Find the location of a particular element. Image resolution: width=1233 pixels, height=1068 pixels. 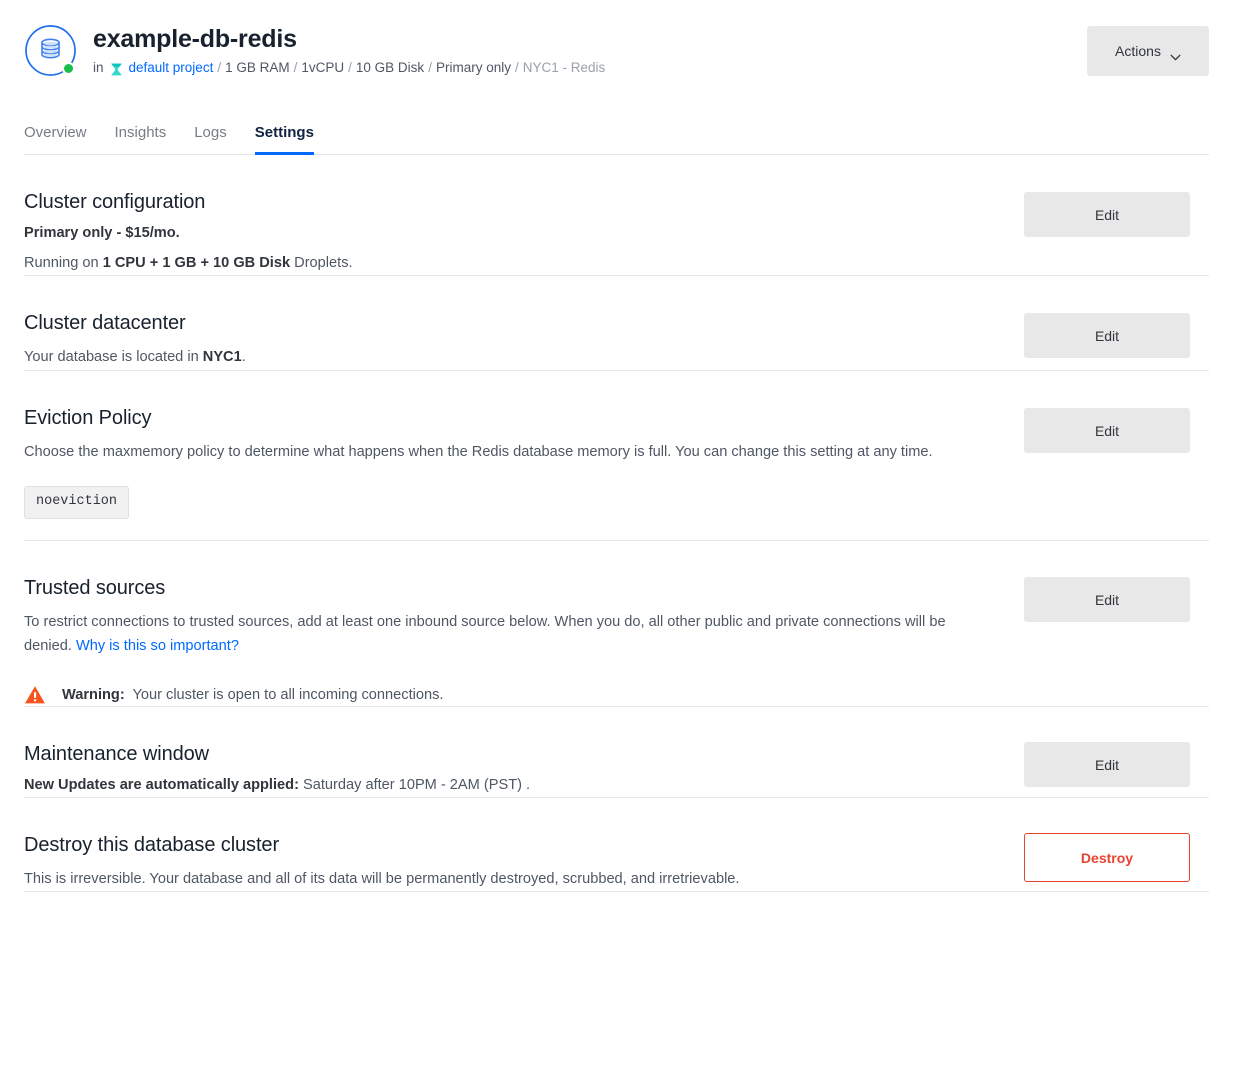

tab-settings: Settings is located at coordinates (284, 139).